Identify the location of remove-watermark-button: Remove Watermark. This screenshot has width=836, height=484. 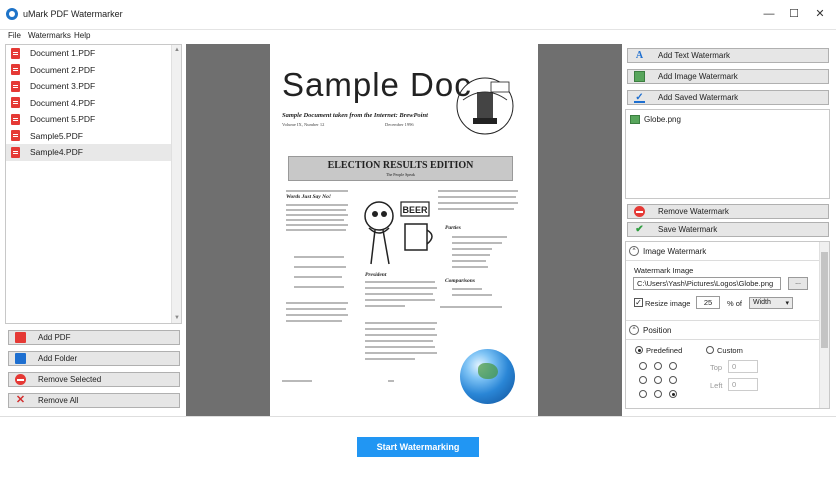
(728, 211).